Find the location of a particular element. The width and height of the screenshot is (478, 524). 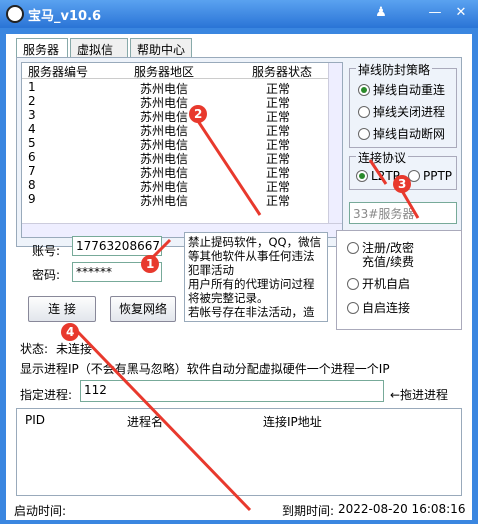

window-title: 宝马_v10.6 is located at coordinates (65, 16).